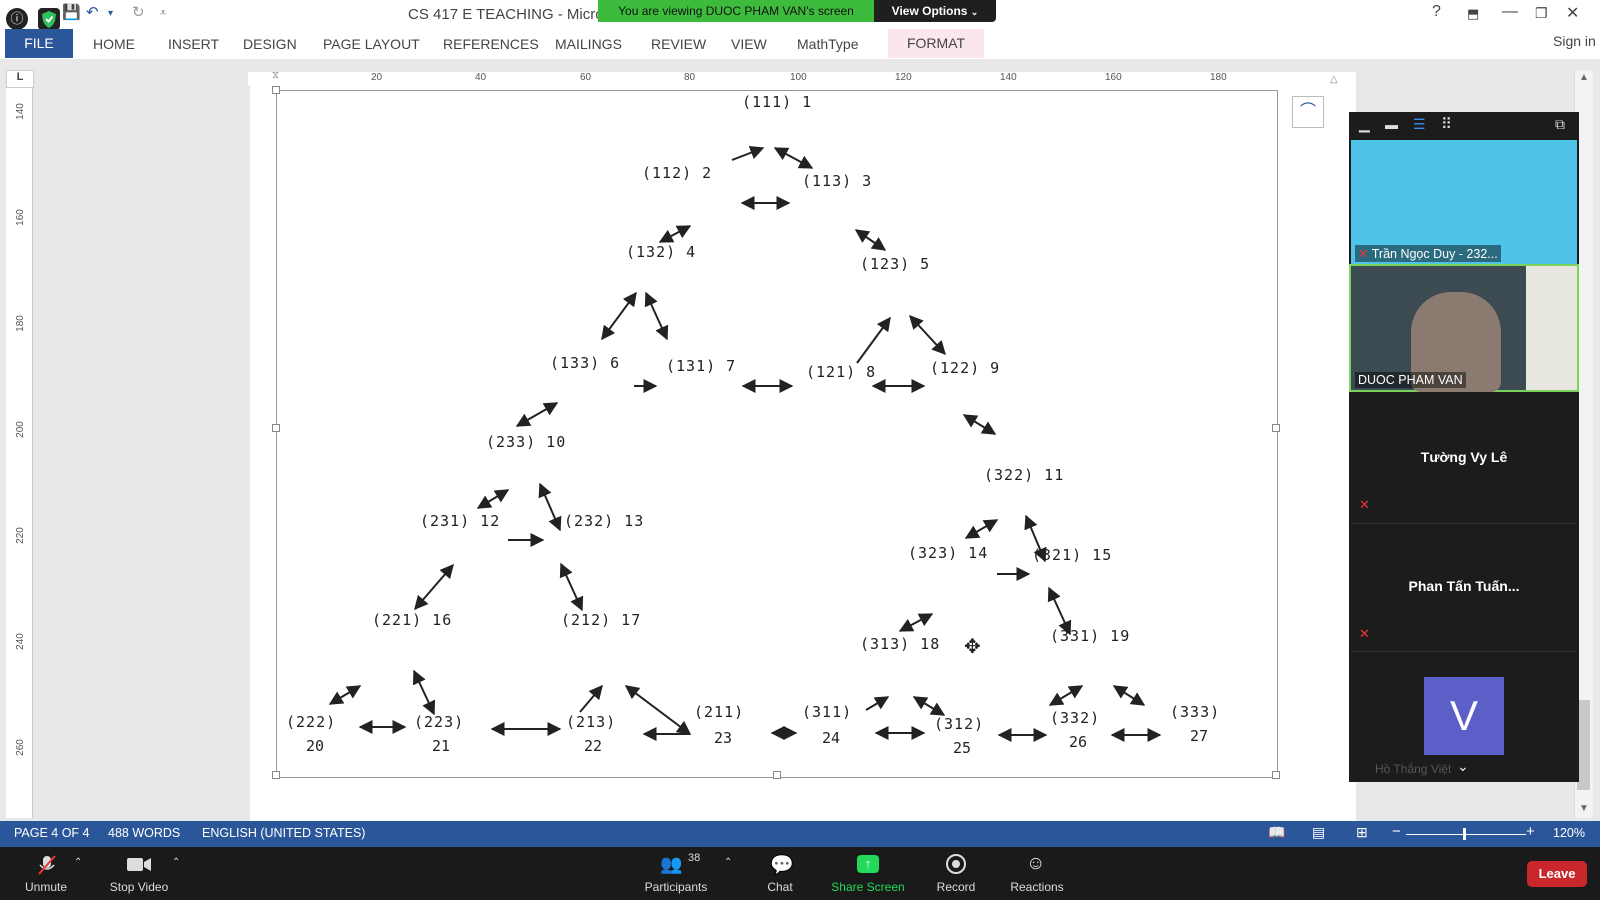 The width and height of the screenshot is (1600, 900). I want to click on diagram-node: (131) 7, so click(701, 366).